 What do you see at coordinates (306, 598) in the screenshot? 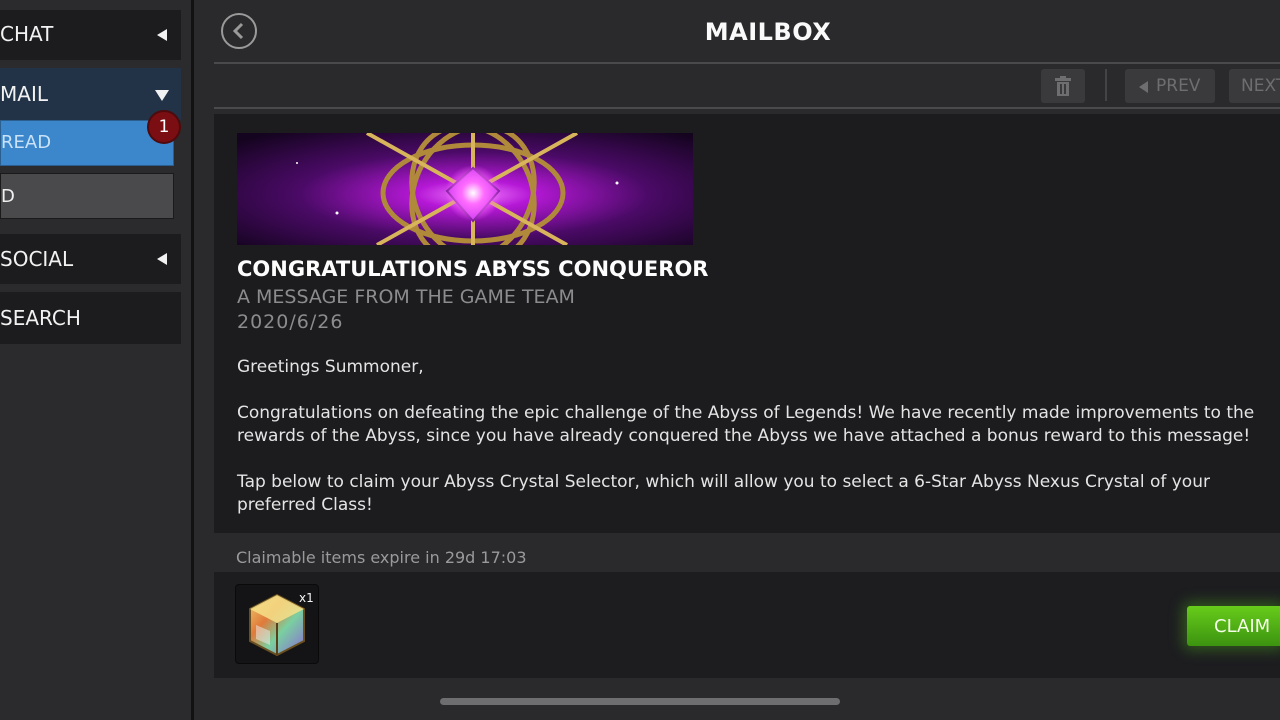
I see `reward-quantity: x1` at bounding box center [306, 598].